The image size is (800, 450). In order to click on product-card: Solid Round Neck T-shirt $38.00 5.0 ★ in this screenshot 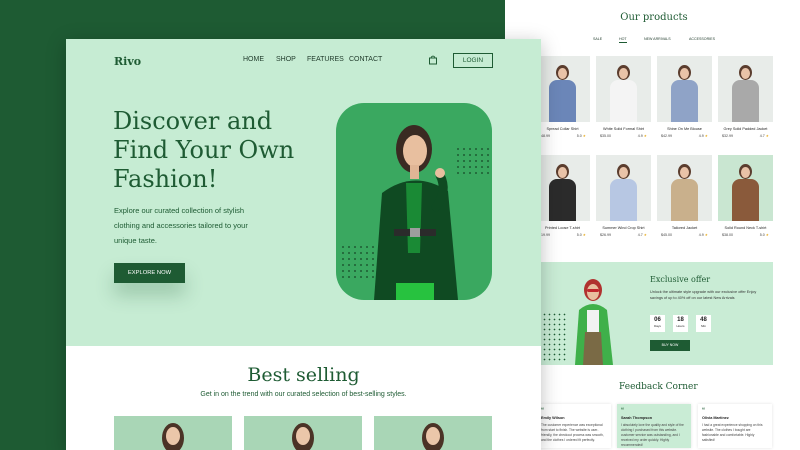, I will do `click(745, 196)`.